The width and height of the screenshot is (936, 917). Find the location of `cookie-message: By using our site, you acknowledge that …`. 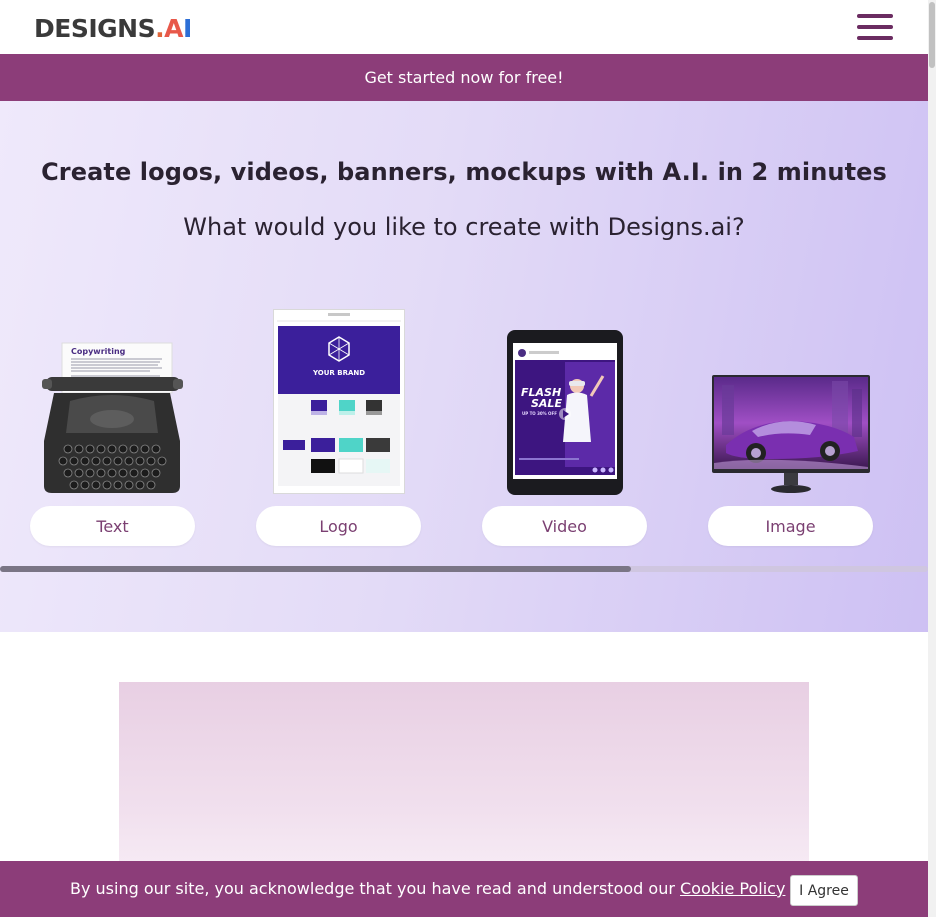

cookie-message: By using our site, you acknowledge that … is located at coordinates (427, 888).